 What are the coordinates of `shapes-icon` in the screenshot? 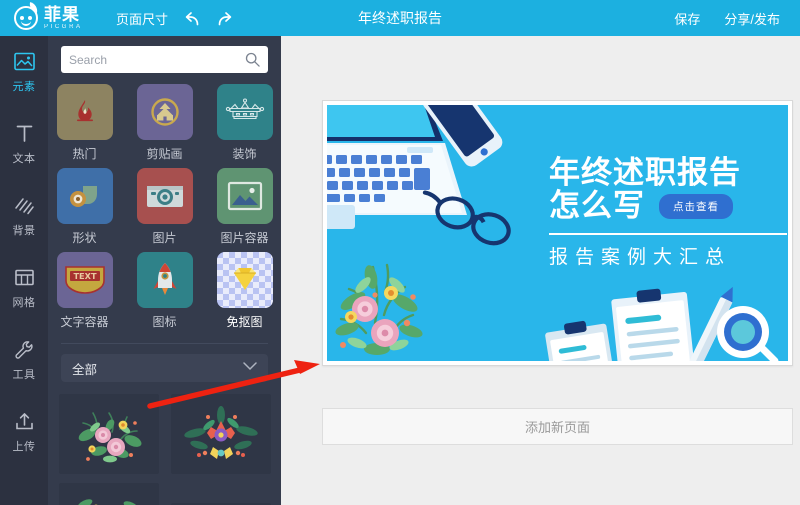 It's located at (84, 196).